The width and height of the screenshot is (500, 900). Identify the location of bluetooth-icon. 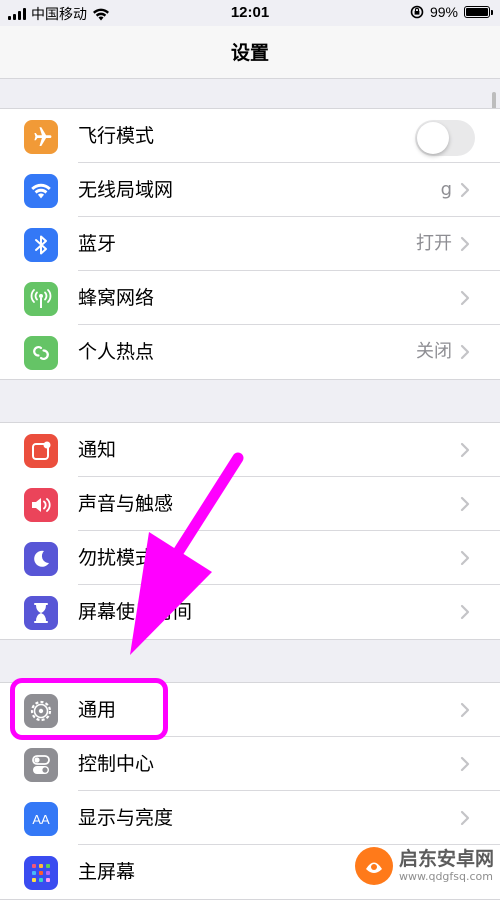
(41, 245).